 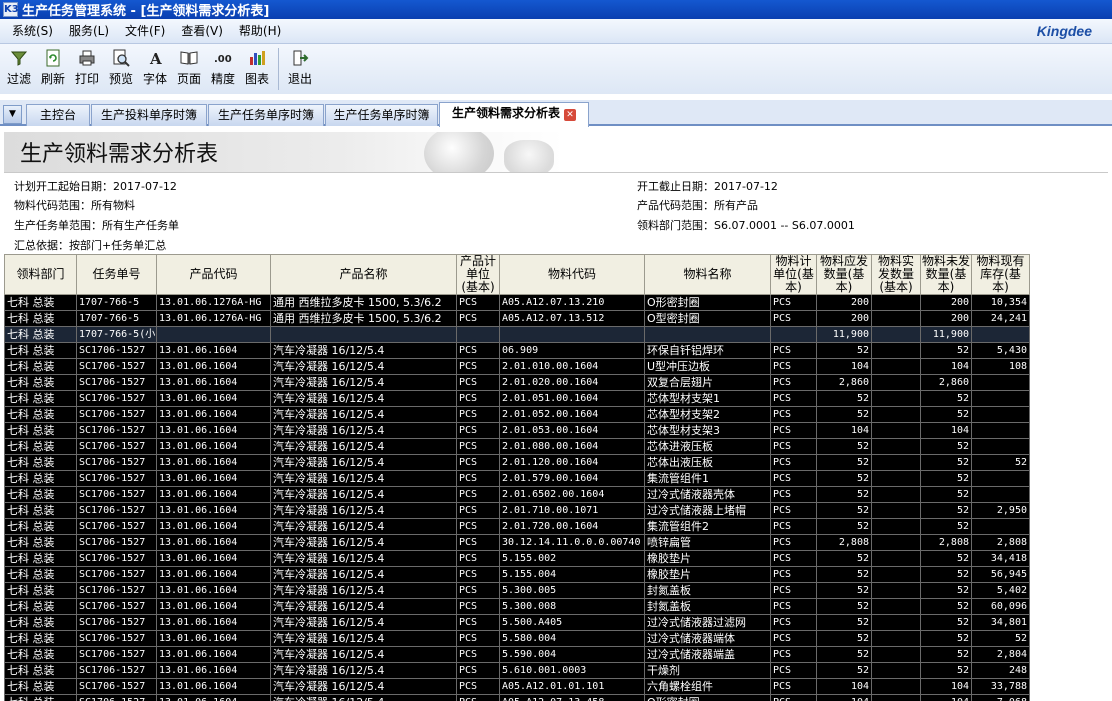 What do you see at coordinates (572, 382) in the screenshot?
I see `cell-material-code: 2.01.020.00.1604` at bounding box center [572, 382].